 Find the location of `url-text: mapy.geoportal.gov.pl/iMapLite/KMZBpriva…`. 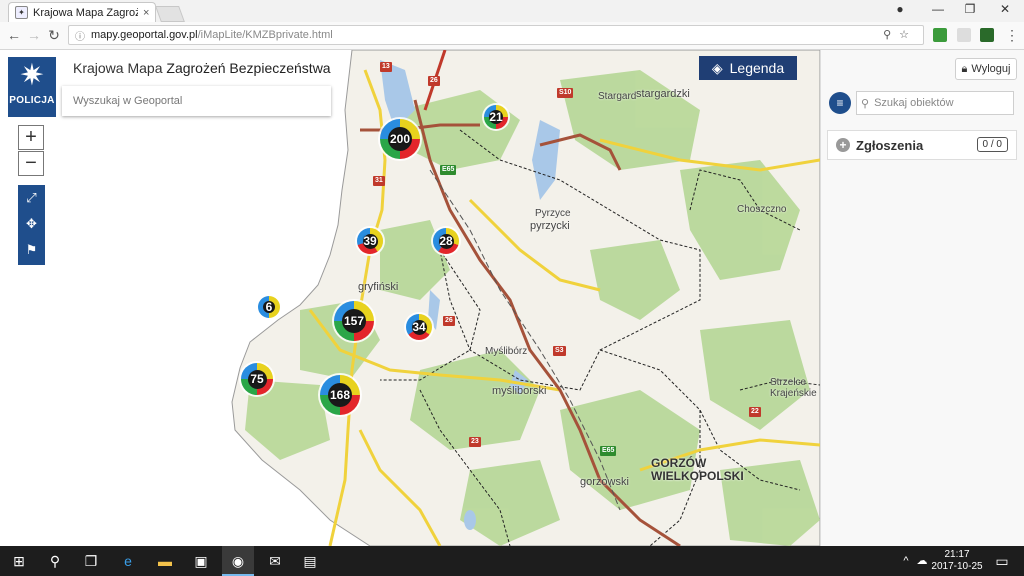

url-text: mapy.geoportal.gov.pl/iMapLite/KMZBpriva… is located at coordinates (212, 35).